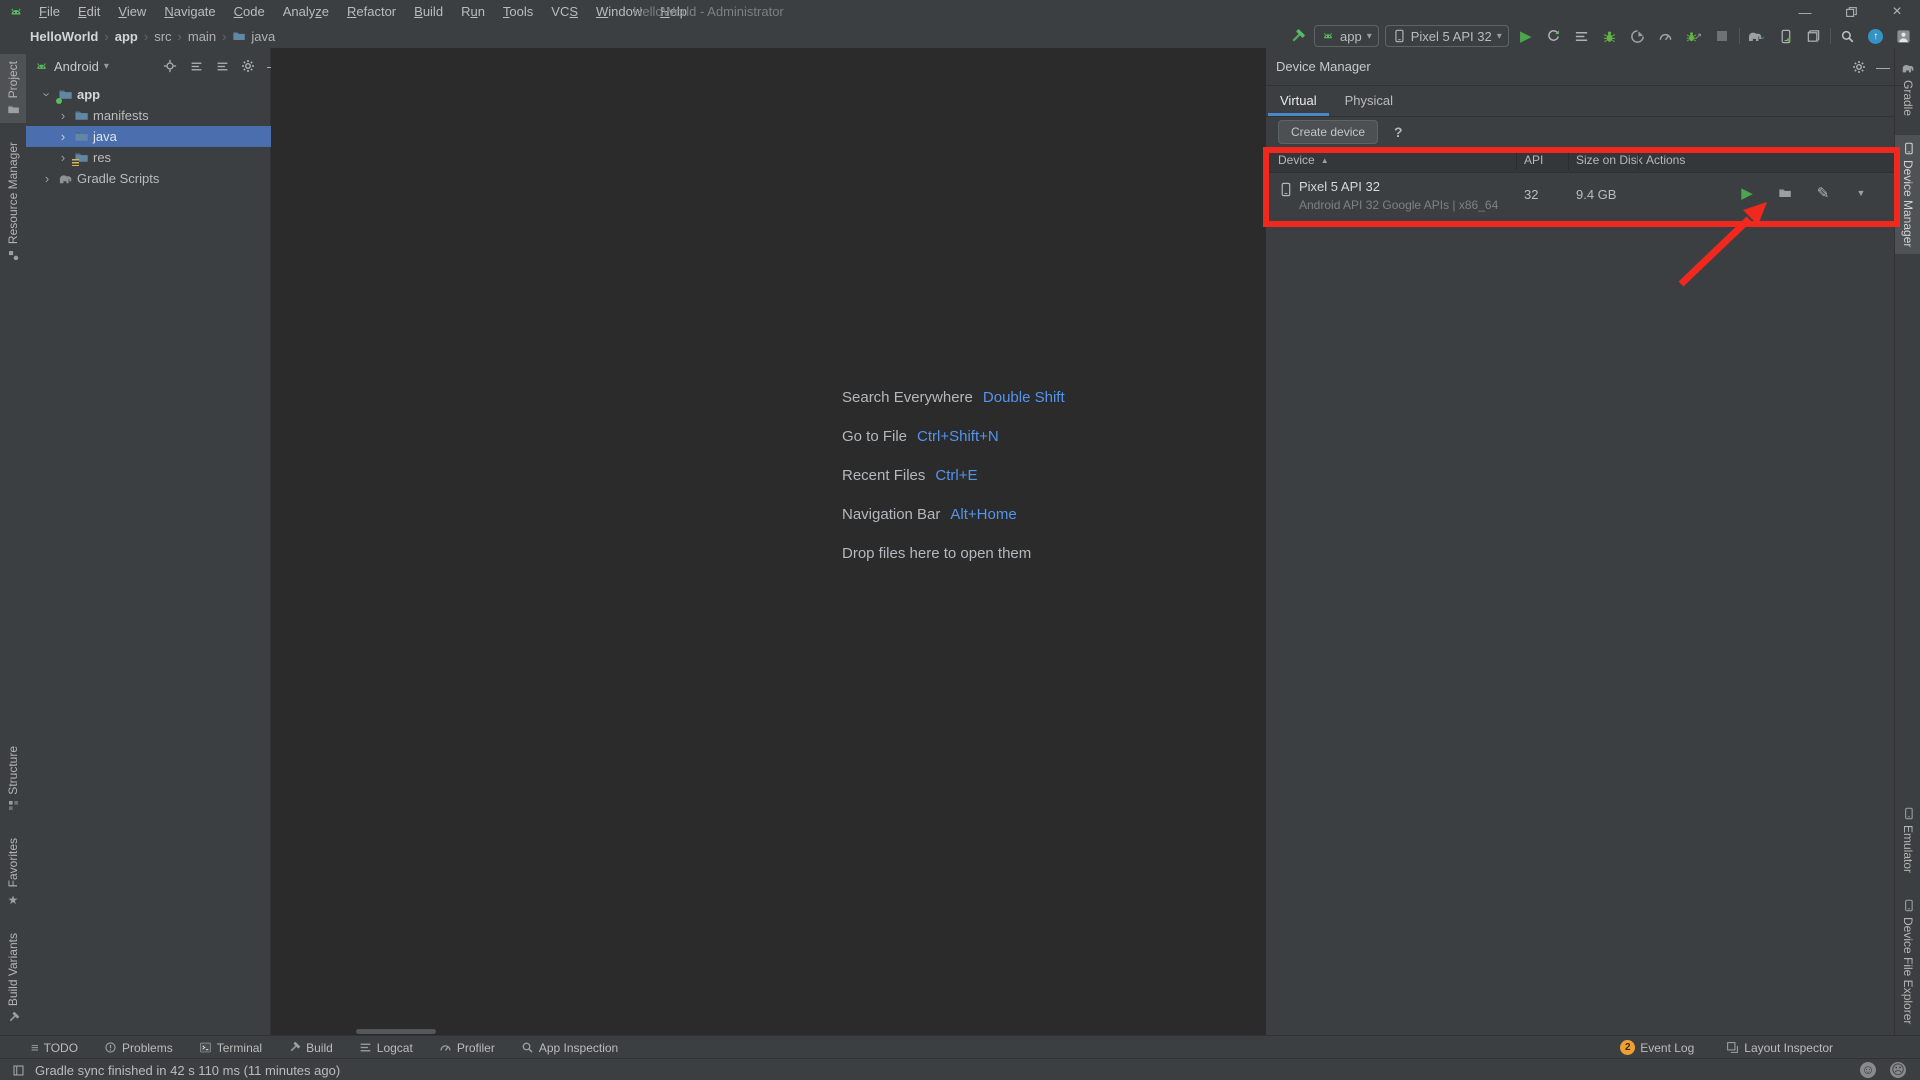 The image size is (1920, 1080). What do you see at coordinates (1298, 100) in the screenshot?
I see `tab-virtual: Virtual` at bounding box center [1298, 100].